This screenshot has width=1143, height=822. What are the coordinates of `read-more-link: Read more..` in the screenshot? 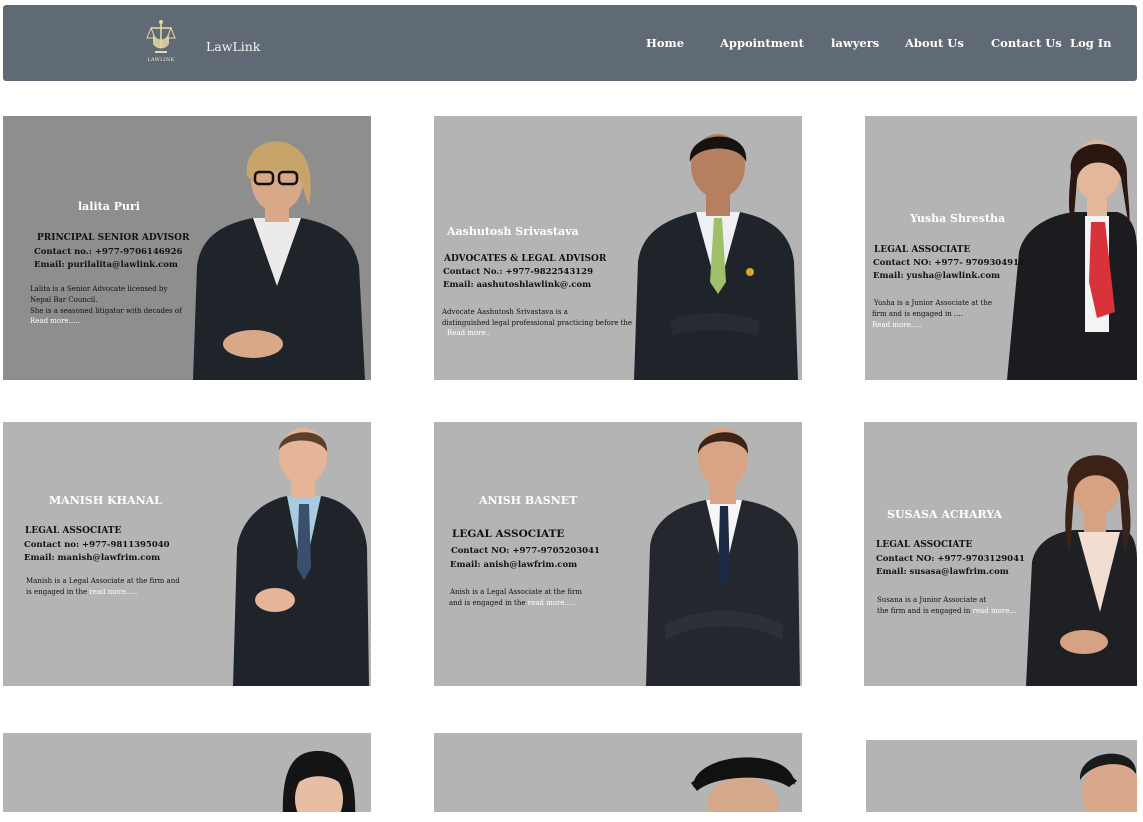 It's located at (468, 333).